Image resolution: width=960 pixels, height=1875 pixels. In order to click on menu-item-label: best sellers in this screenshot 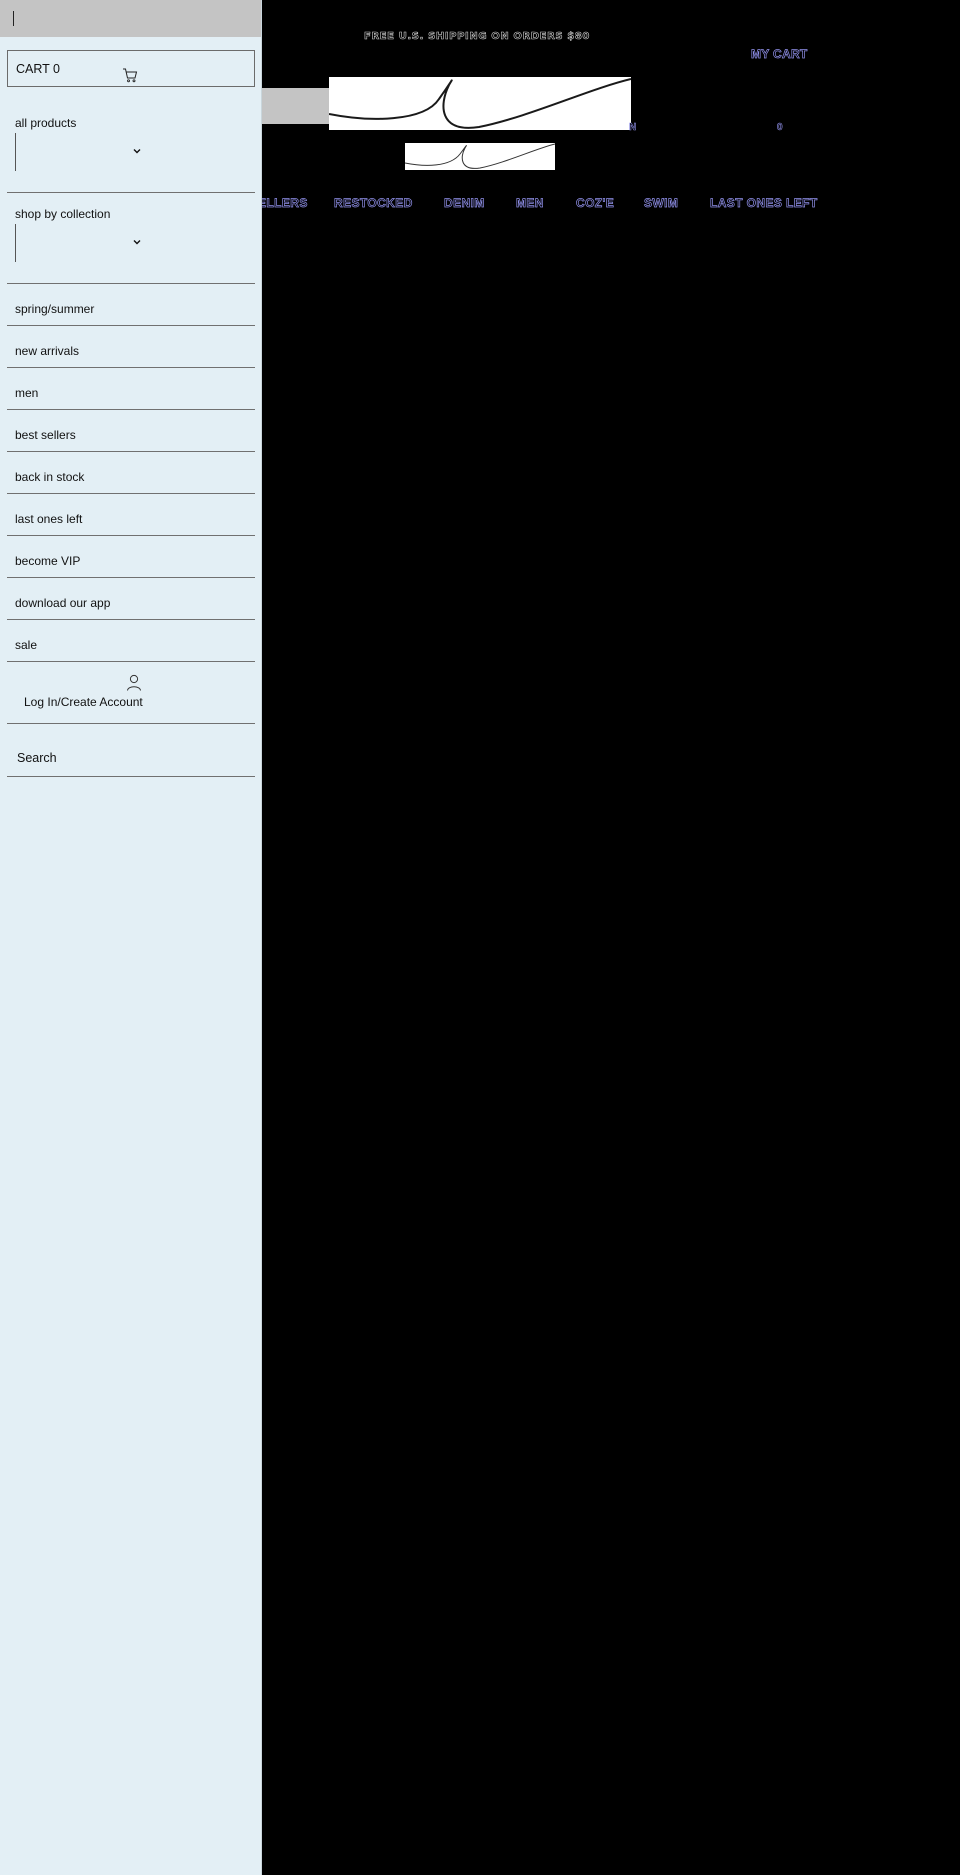, I will do `click(45, 435)`.